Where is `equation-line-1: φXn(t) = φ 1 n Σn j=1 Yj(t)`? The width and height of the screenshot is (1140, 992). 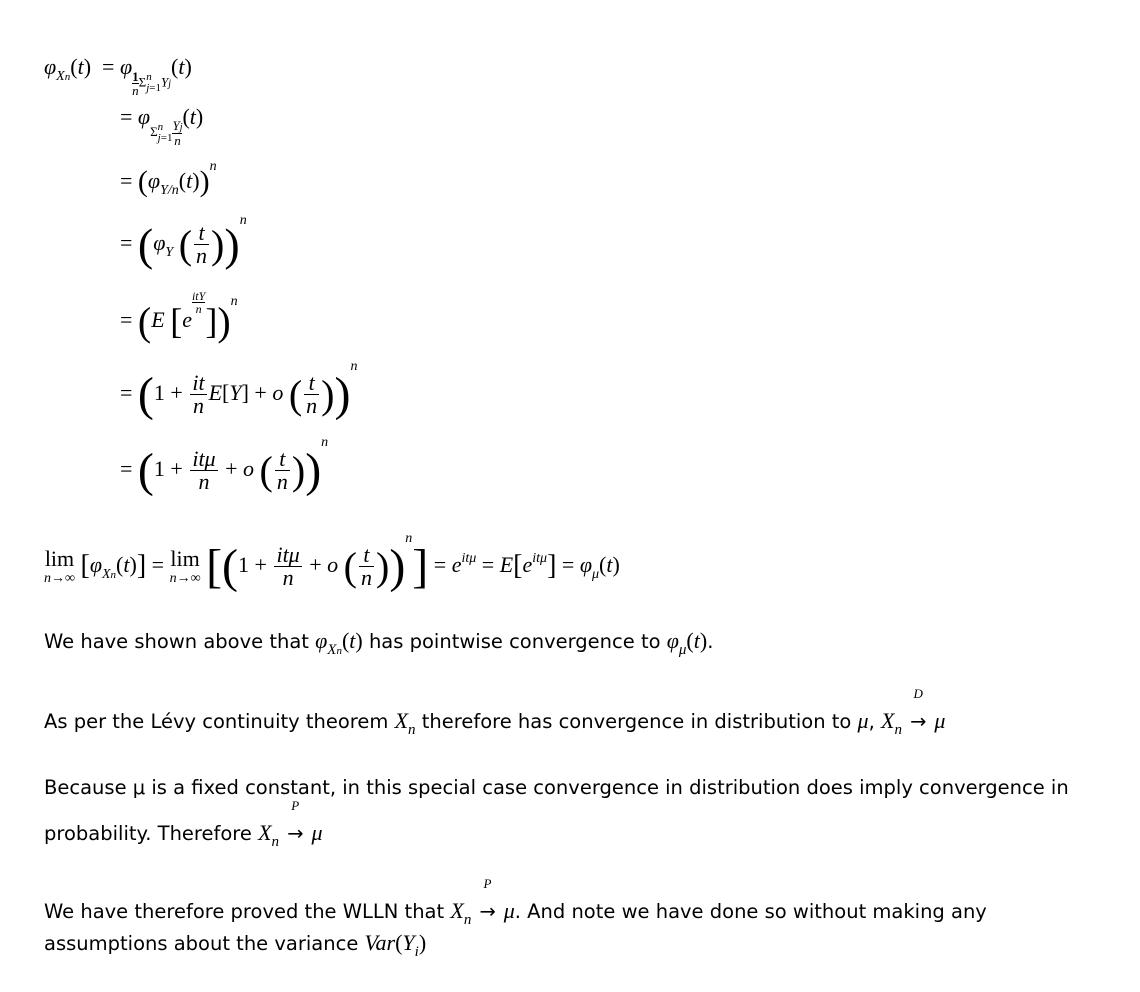
equation-line-1: φXn(t) = φ 1 n Σn j=1 Yj(t) is located at coordinates (118, 76).